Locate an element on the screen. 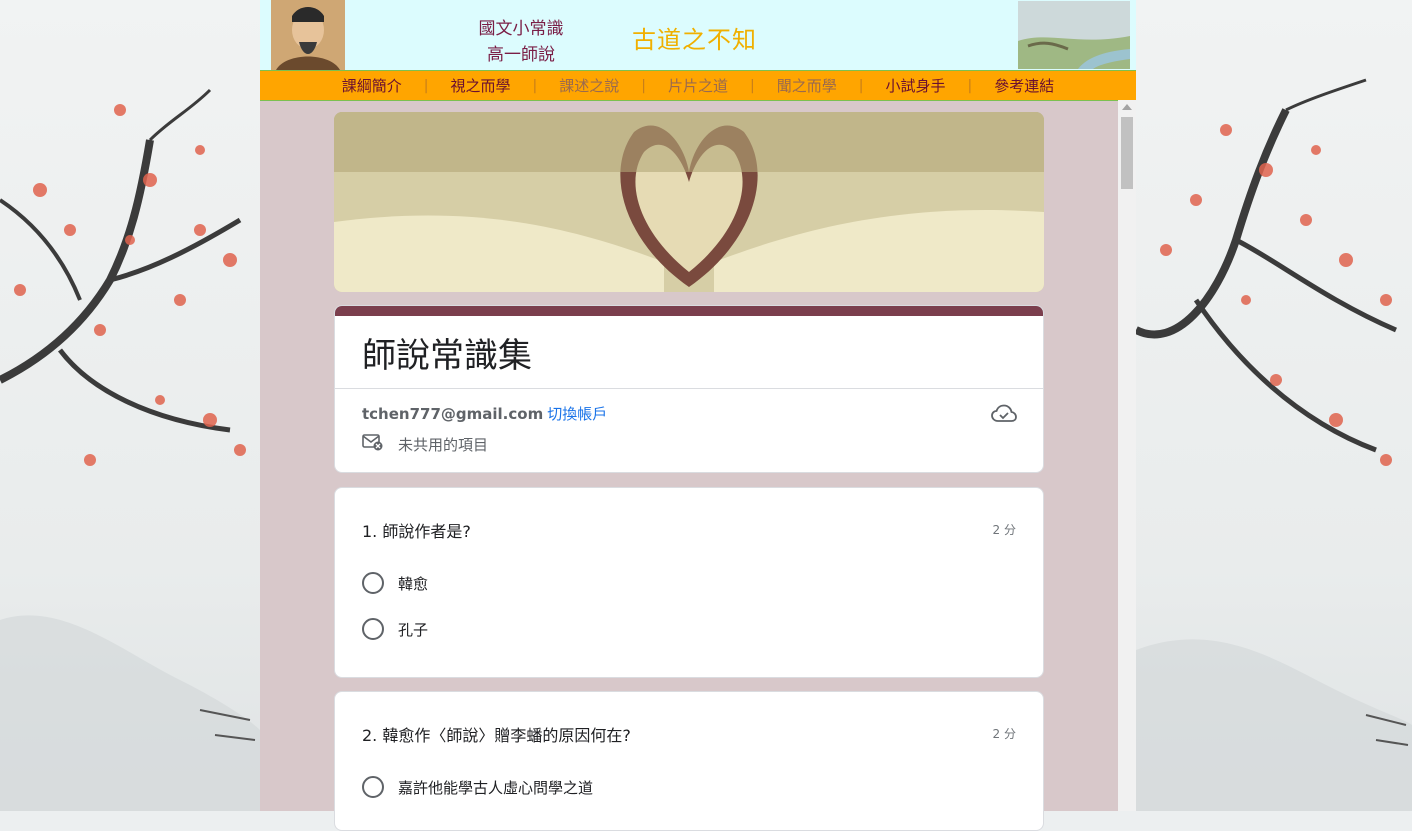 The height and width of the screenshot is (831, 1412). scroll-thumb is located at coordinates (1127, 153).